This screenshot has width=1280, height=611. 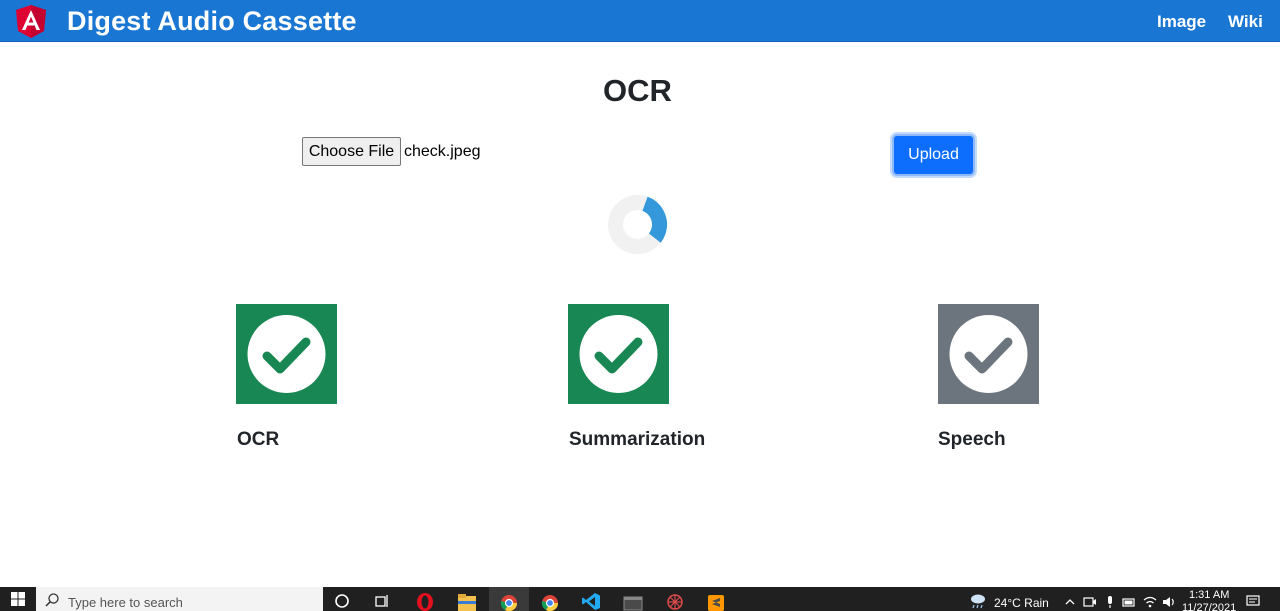 I want to click on upload-button: Upload, so click(x=933, y=155).